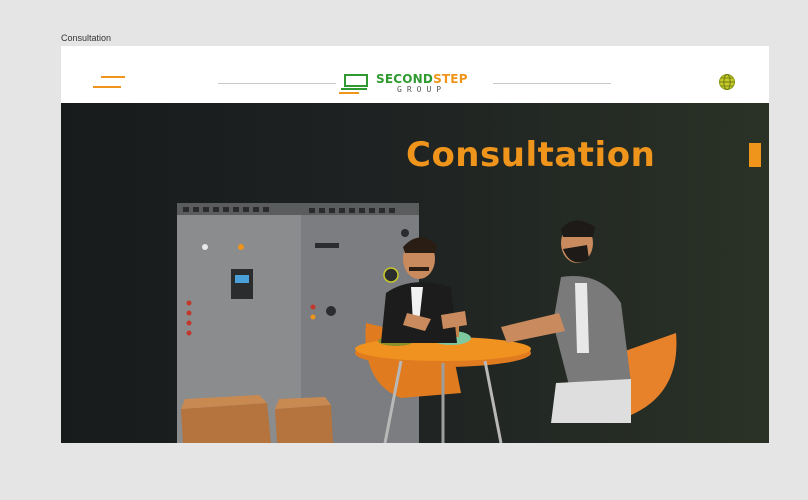  What do you see at coordinates (552, 83) in the screenshot?
I see `header-divider-right` at bounding box center [552, 83].